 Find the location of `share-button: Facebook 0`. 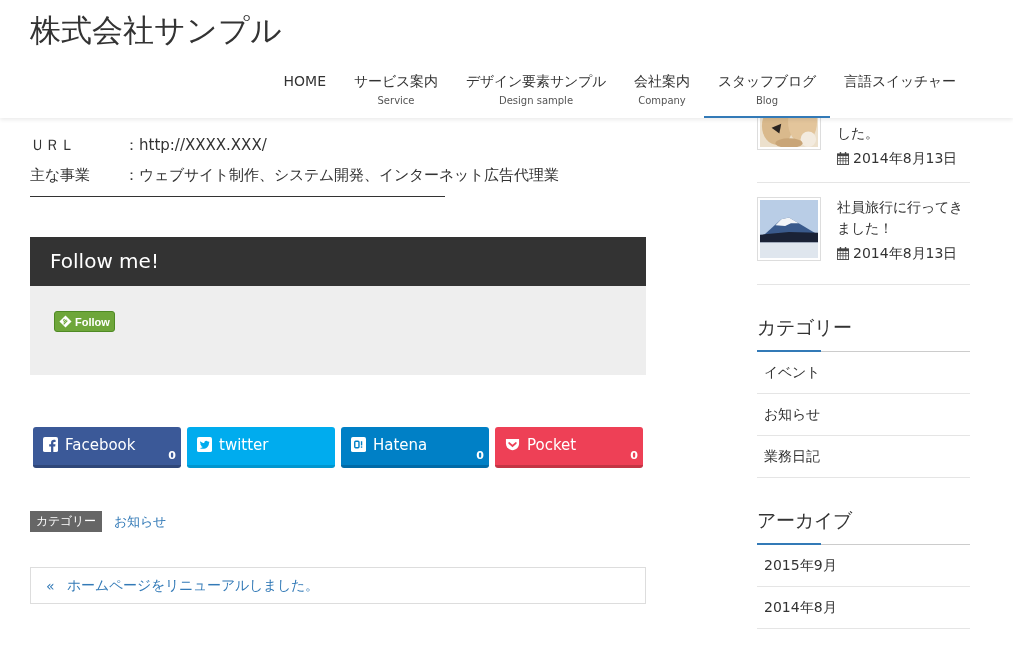

share-button: Facebook 0 is located at coordinates (107, 447).